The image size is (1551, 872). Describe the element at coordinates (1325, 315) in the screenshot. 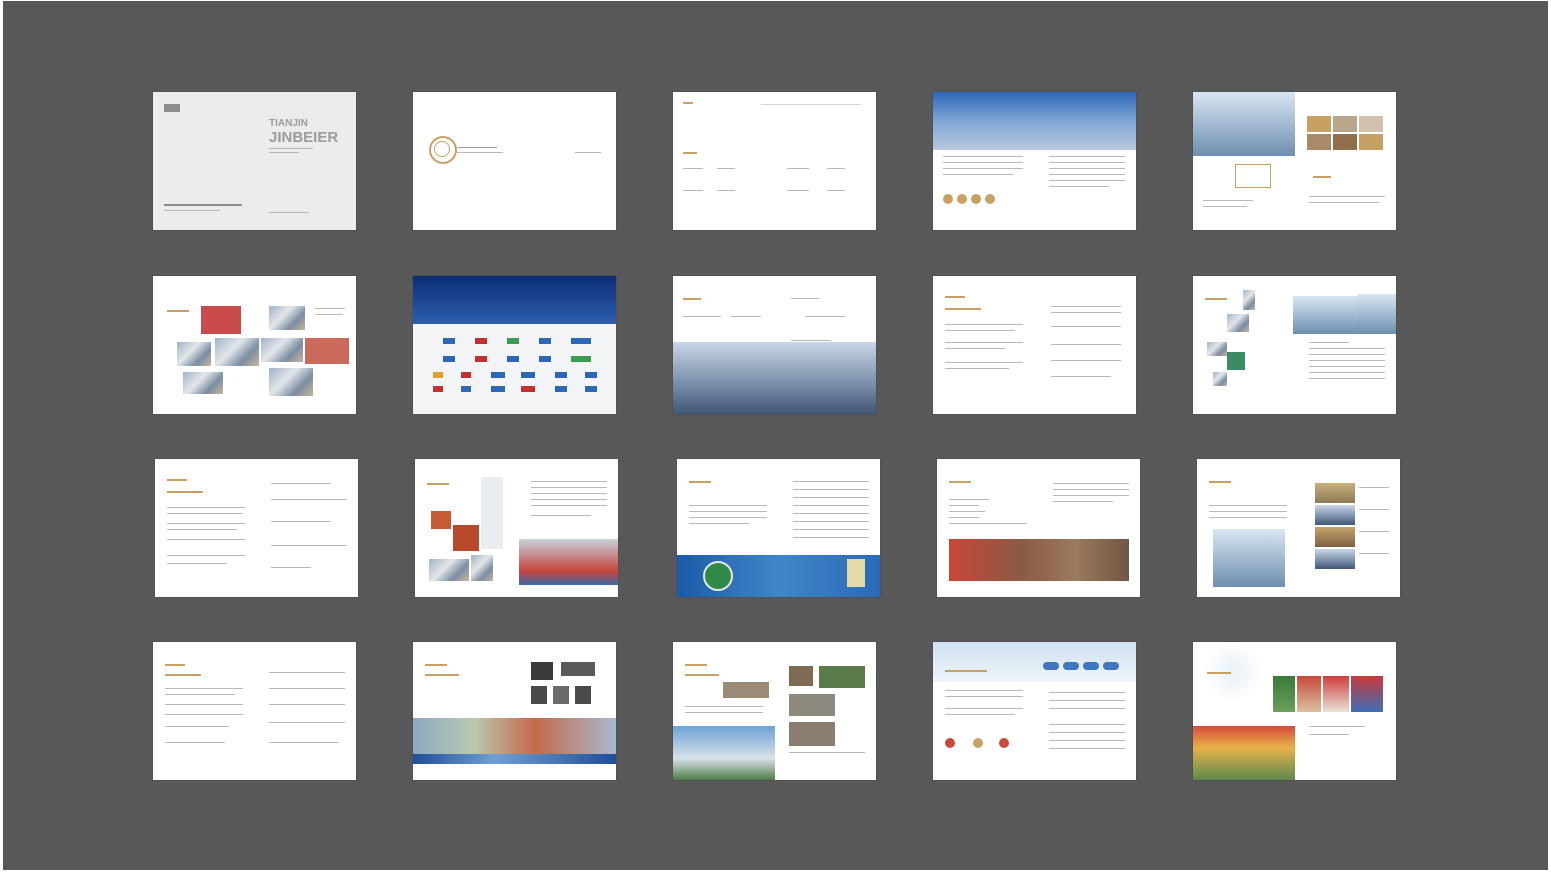

I see `building-photo` at that location.